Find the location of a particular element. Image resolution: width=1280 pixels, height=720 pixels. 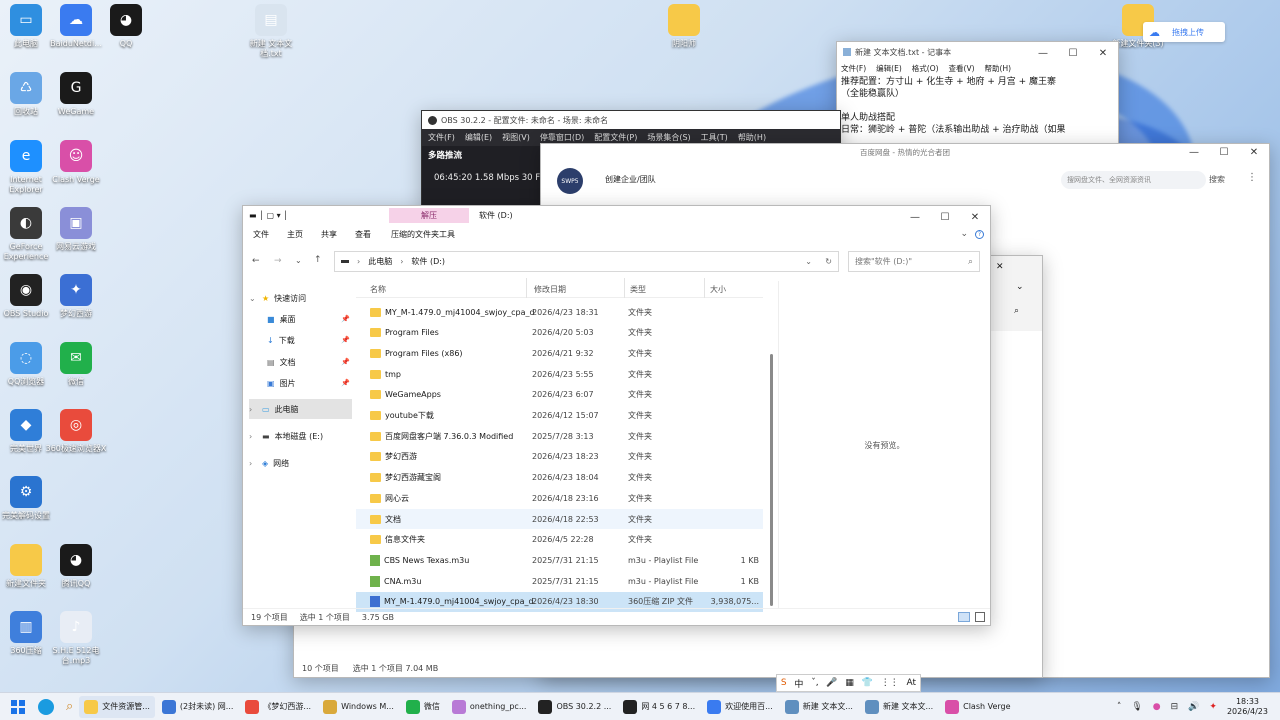

baidu-search-input: 搜网盘文件、全网资源资讯 is located at coordinates (1133, 180).